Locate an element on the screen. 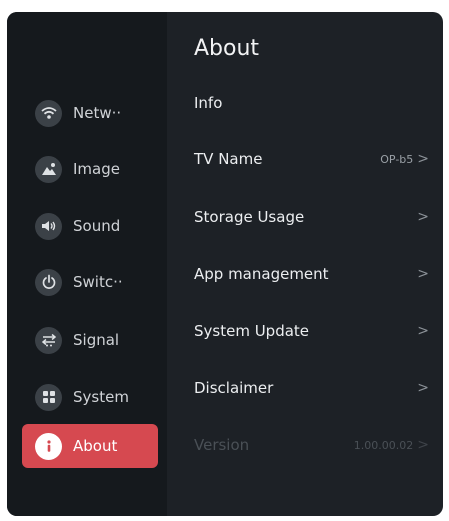 The height and width of the screenshot is (521, 449). sidebar-item-network: Netw·· is located at coordinates (90, 113).